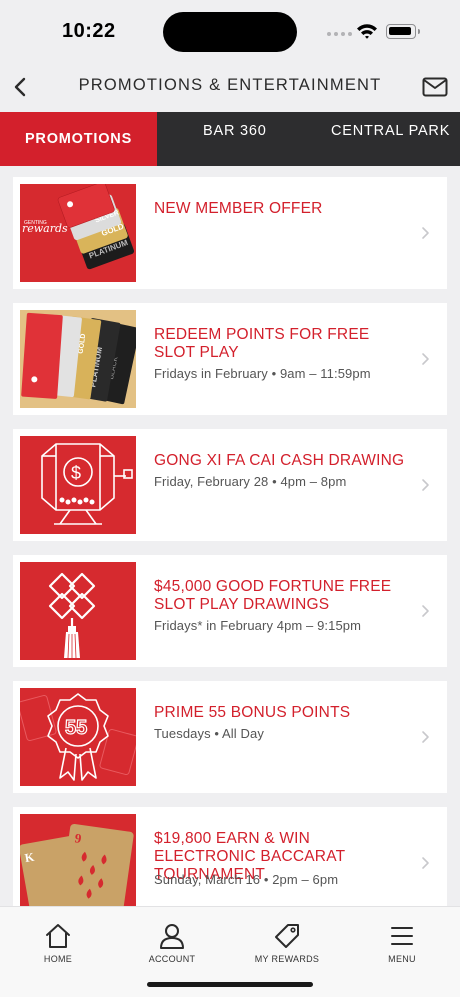 This screenshot has height=997, width=460. I want to click on promotion-schedule: Friday, February 28 • 4pm – 8pm, so click(250, 481).